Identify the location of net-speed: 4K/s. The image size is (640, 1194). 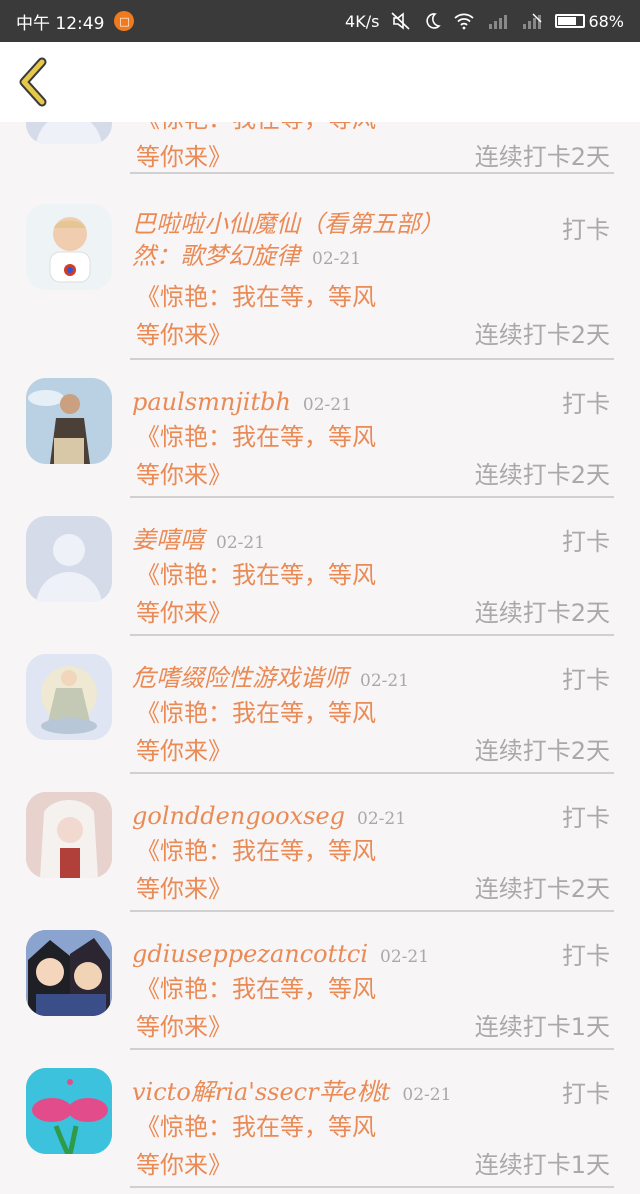
(362, 21).